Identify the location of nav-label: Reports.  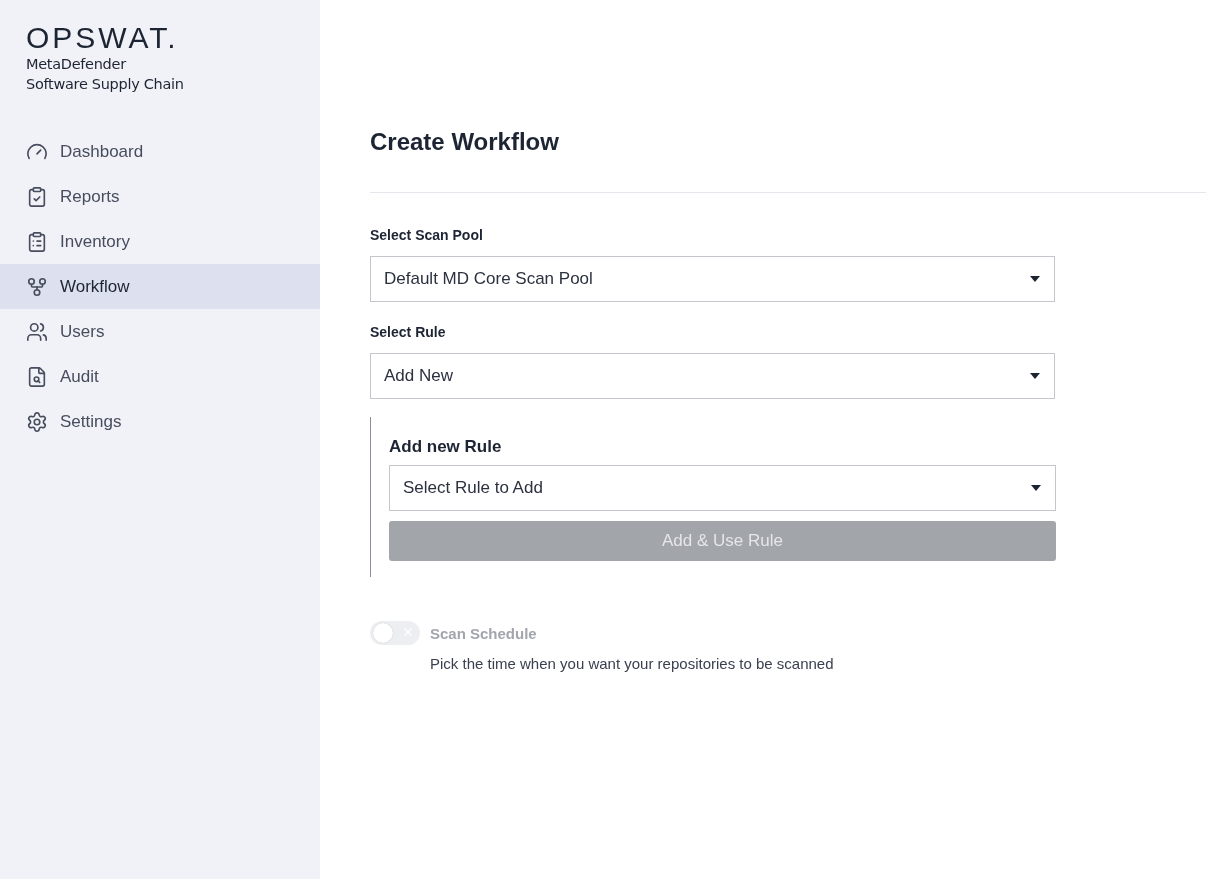
(90, 196).